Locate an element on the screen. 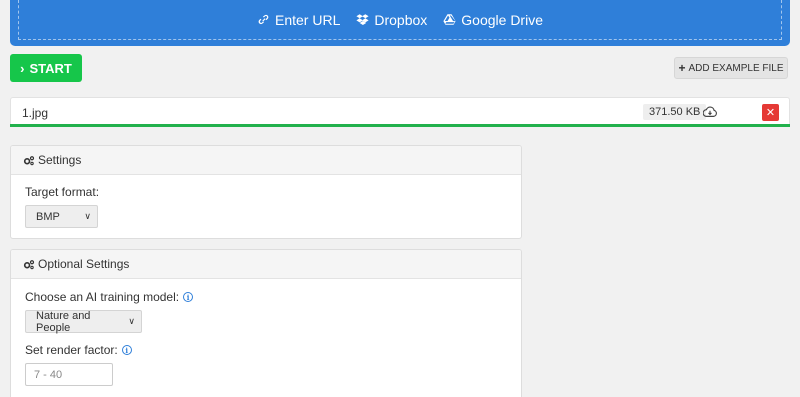 The image size is (800, 397). ai-model-select: Nature and People ∨ is located at coordinates (83, 321).